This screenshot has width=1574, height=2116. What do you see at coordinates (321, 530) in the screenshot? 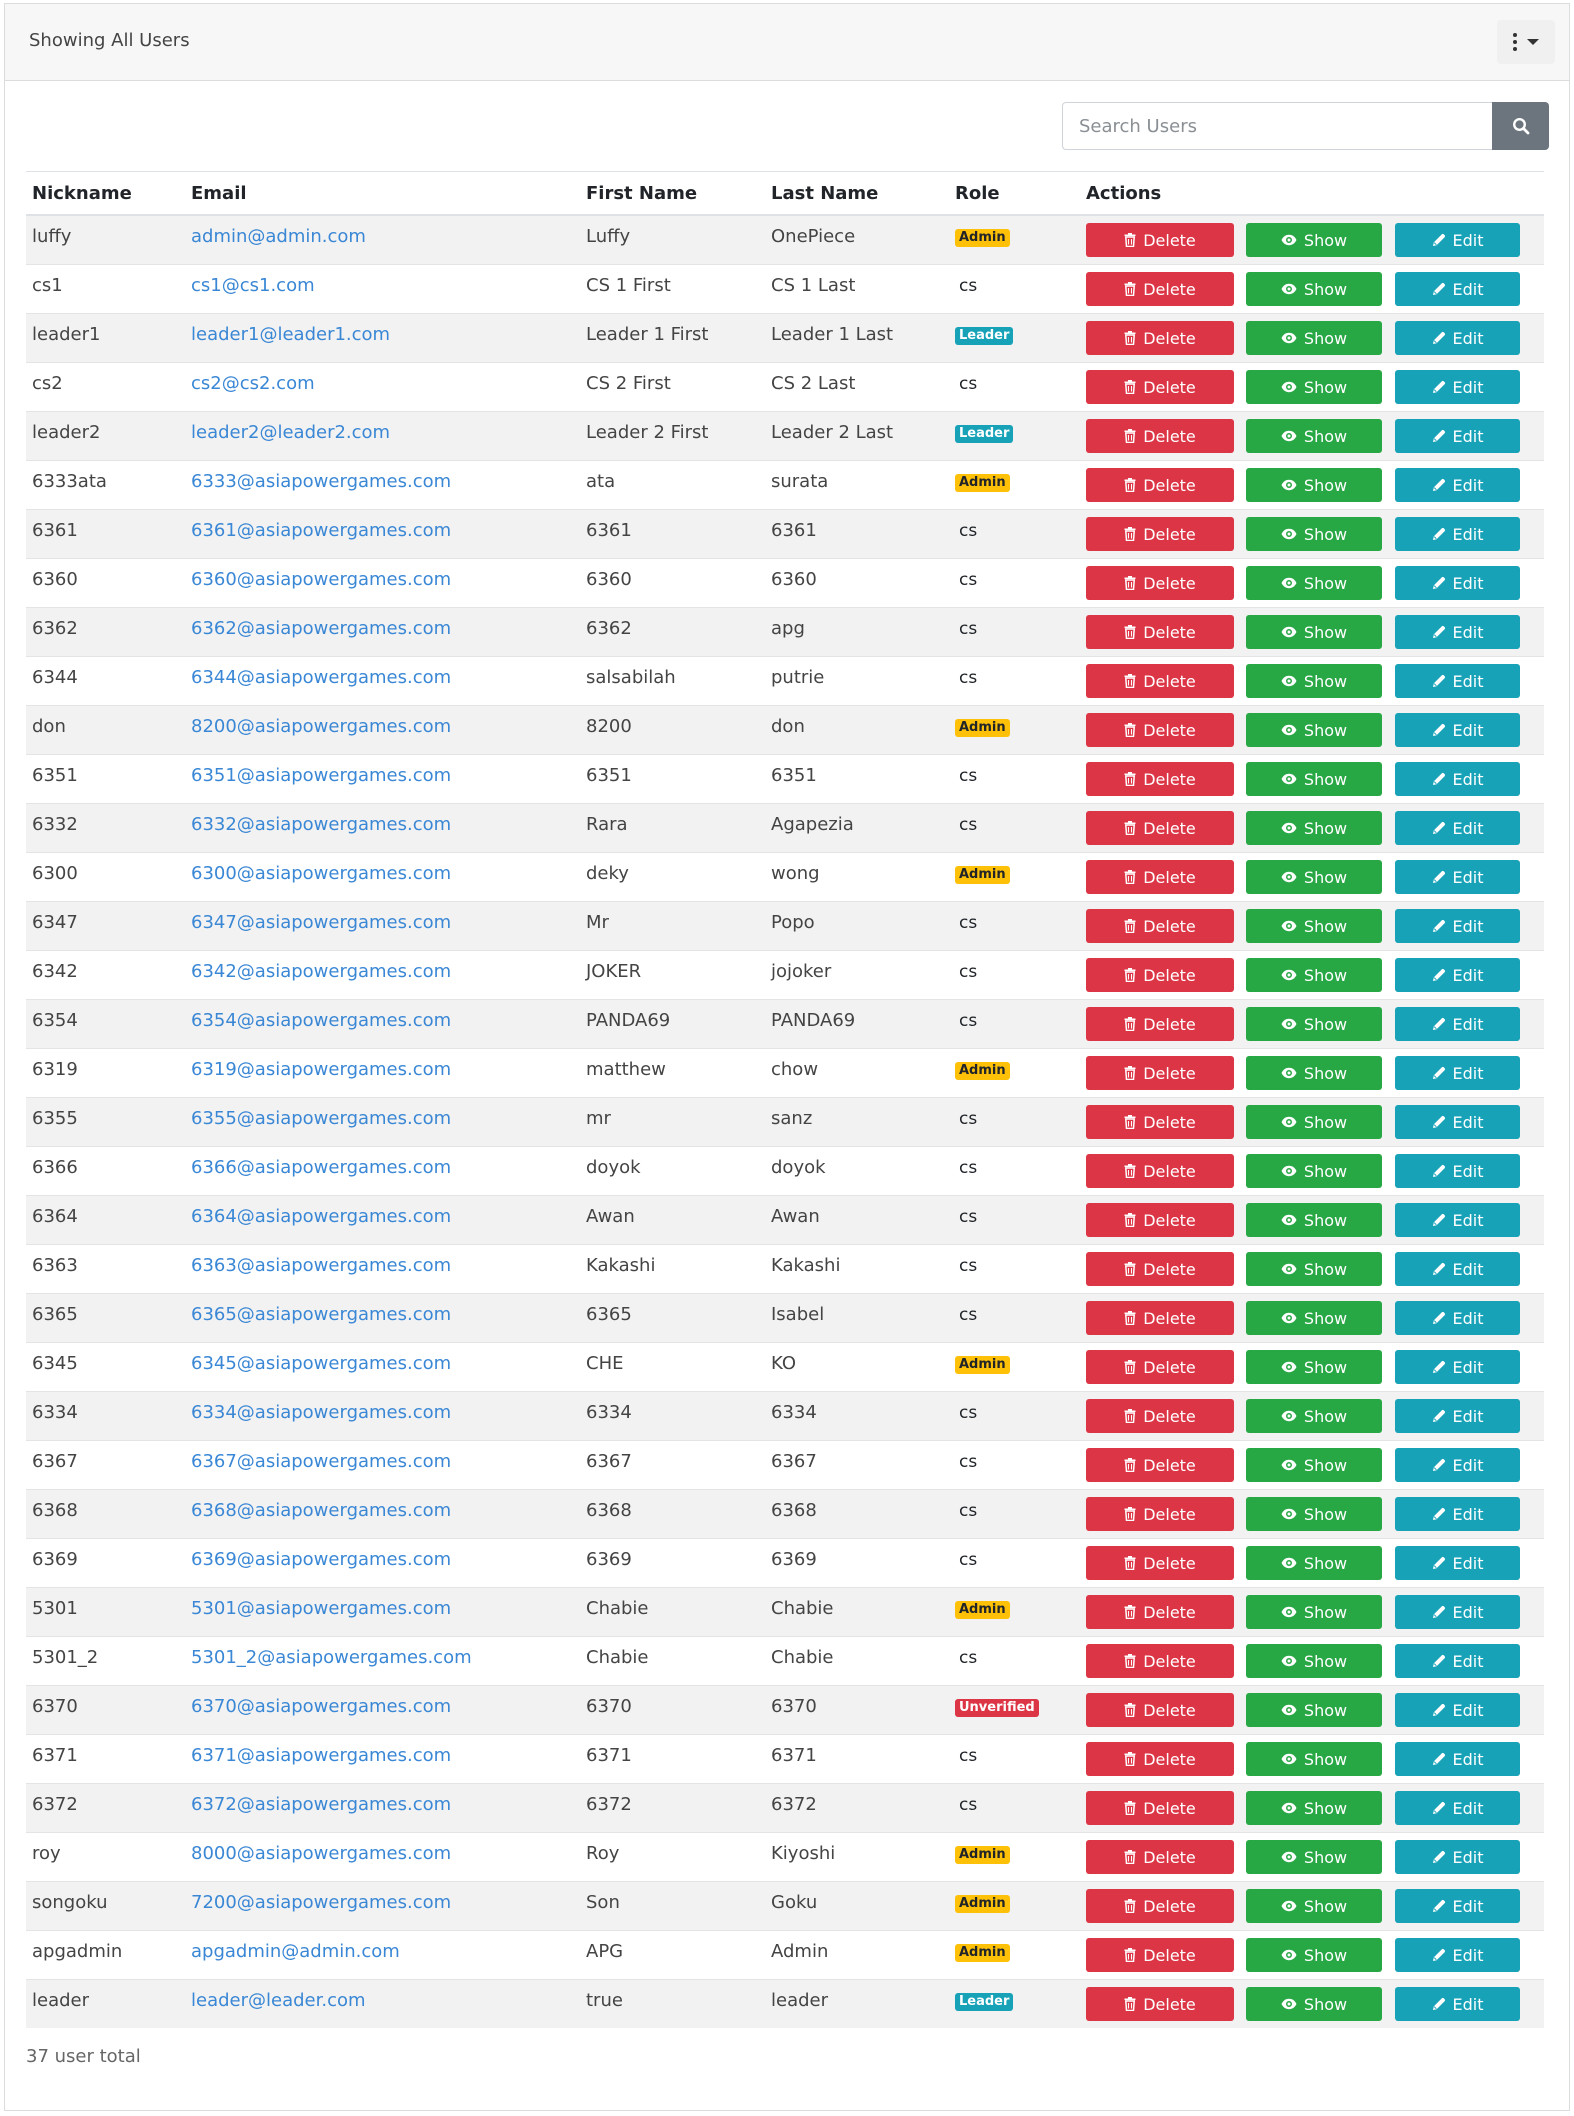
I see `email-link: 6361@asiapowergames.com` at bounding box center [321, 530].